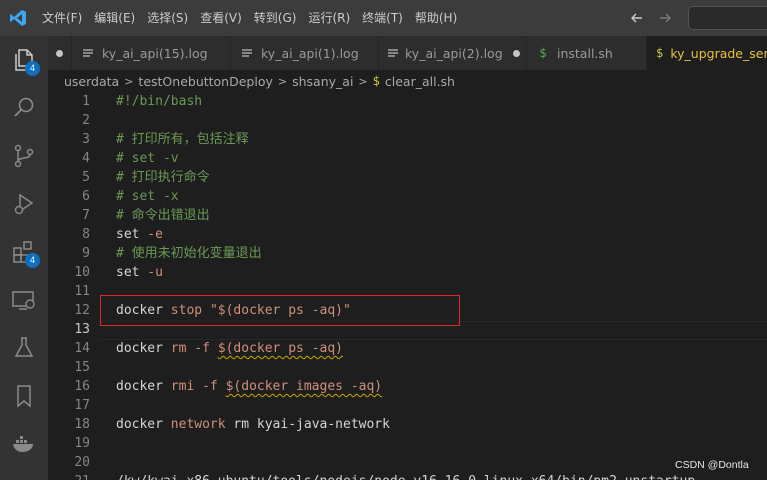  What do you see at coordinates (82, 386) in the screenshot?
I see `line-number: 16` at bounding box center [82, 386].